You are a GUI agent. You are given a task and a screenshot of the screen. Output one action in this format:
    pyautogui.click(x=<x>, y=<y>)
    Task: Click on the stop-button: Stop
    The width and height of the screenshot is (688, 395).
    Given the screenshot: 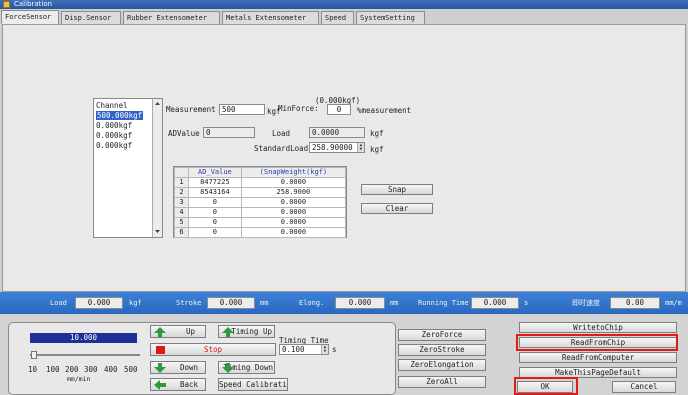 What is the action you would take?
    pyautogui.click(x=213, y=349)
    